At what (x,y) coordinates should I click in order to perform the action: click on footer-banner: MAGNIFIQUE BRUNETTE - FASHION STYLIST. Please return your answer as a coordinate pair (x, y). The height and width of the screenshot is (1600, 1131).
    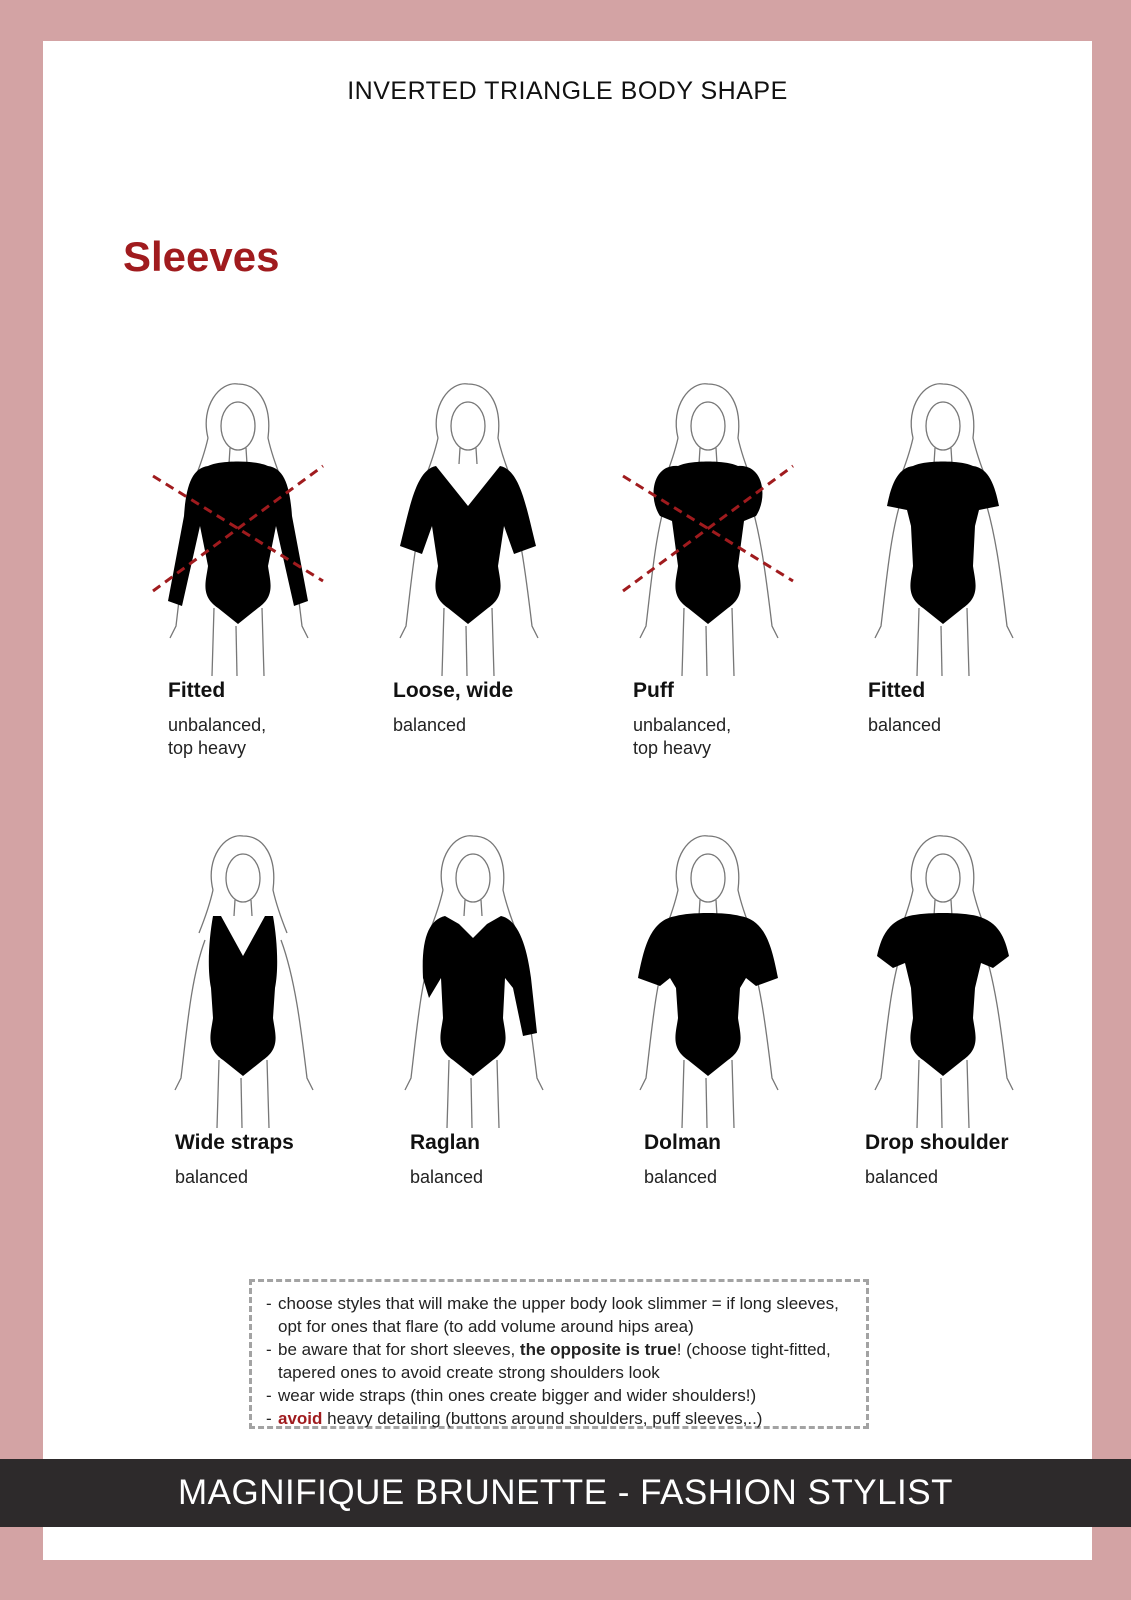
    Looking at the image, I should click on (565, 1493).